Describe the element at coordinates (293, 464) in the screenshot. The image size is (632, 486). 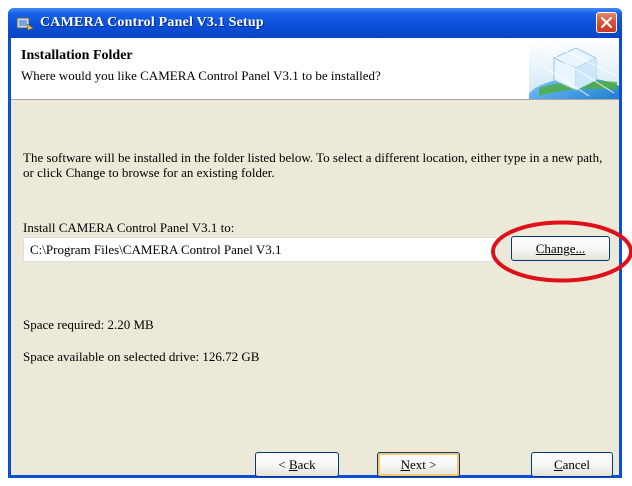
I see `back-button-mnemonic: B` at that location.